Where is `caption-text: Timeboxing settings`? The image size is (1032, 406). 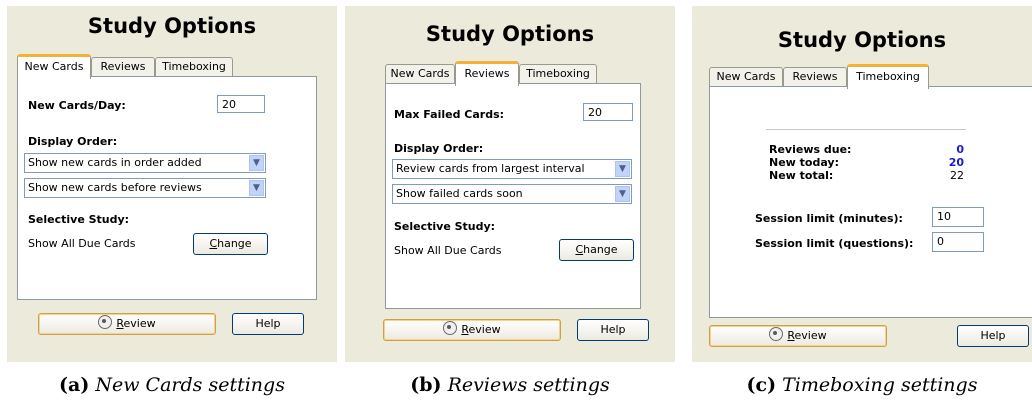
caption-text: Timeboxing settings is located at coordinates (880, 385).